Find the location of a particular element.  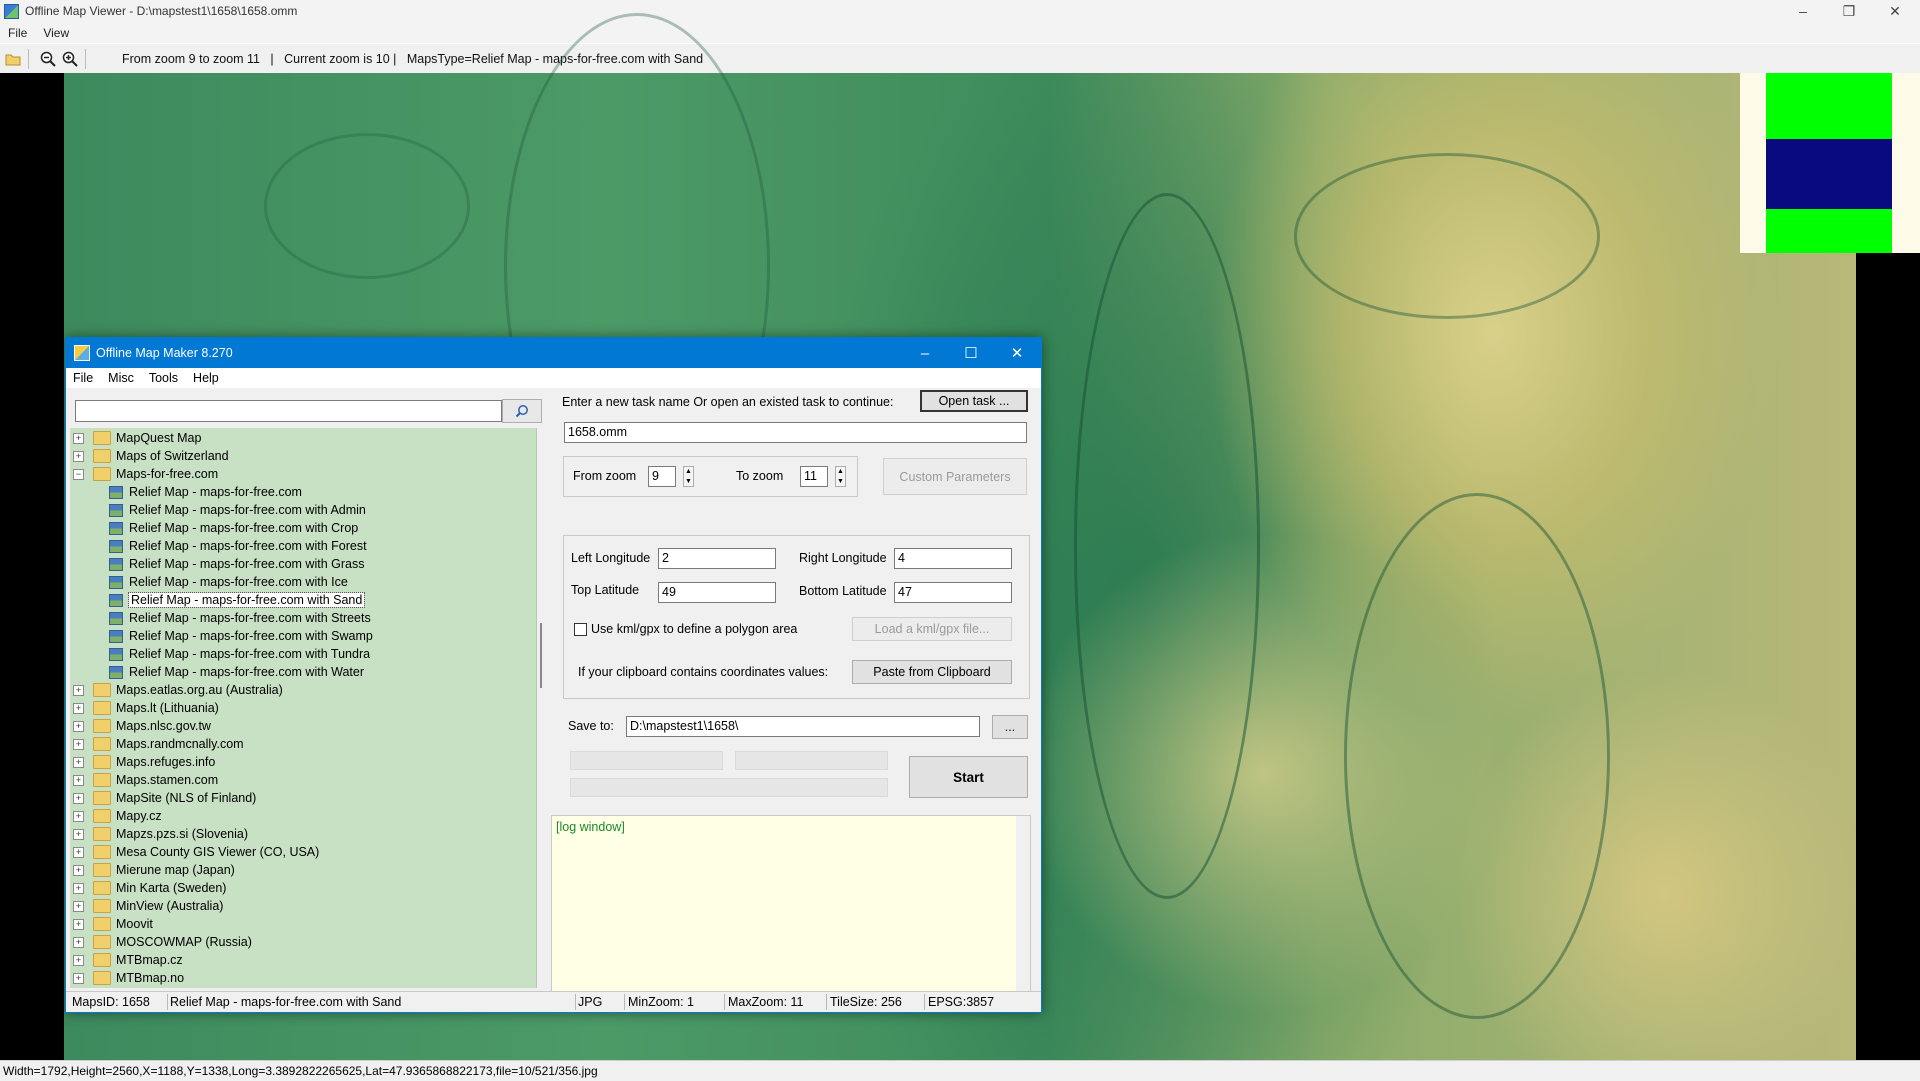

left-longitude-input: 2 is located at coordinates (717, 558).